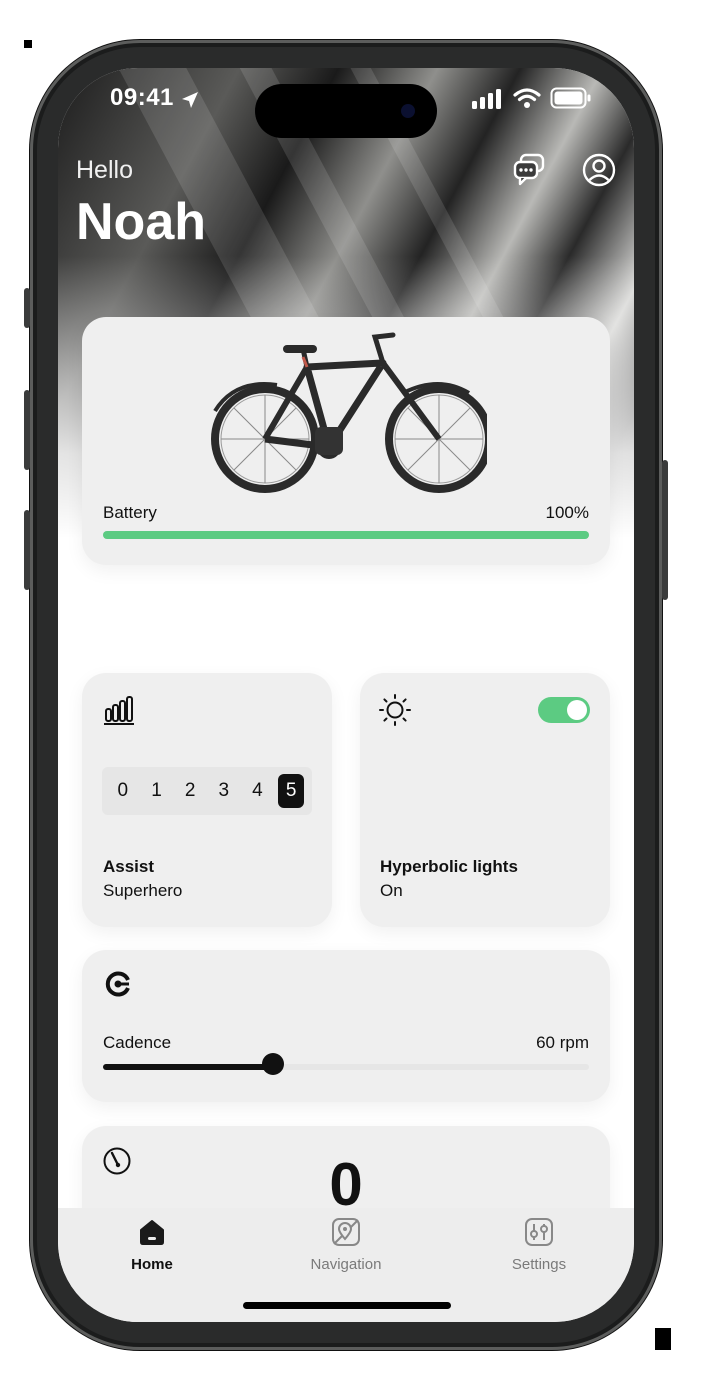 The height and width of the screenshot is (1389, 709). What do you see at coordinates (117, 984) in the screenshot?
I see `cadence-icon` at bounding box center [117, 984].